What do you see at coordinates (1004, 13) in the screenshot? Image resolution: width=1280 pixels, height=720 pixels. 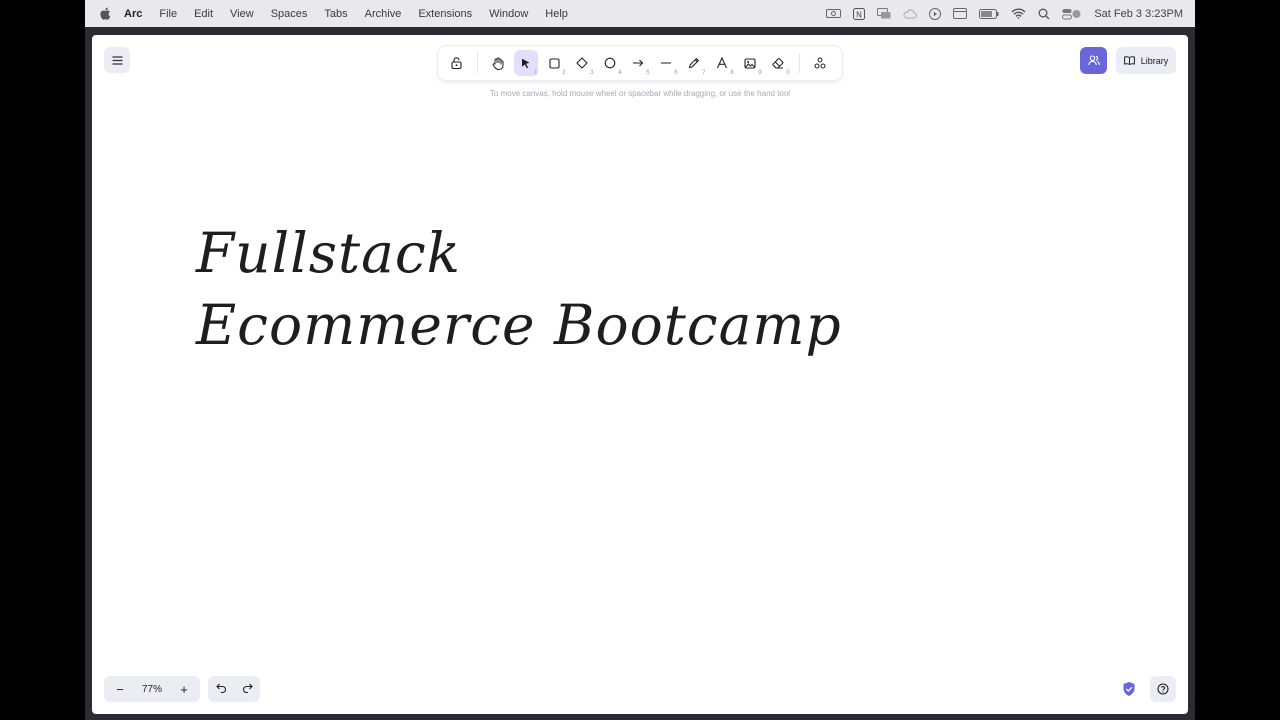 I see `status-area: N Sat Feb 3 3:23PM` at bounding box center [1004, 13].